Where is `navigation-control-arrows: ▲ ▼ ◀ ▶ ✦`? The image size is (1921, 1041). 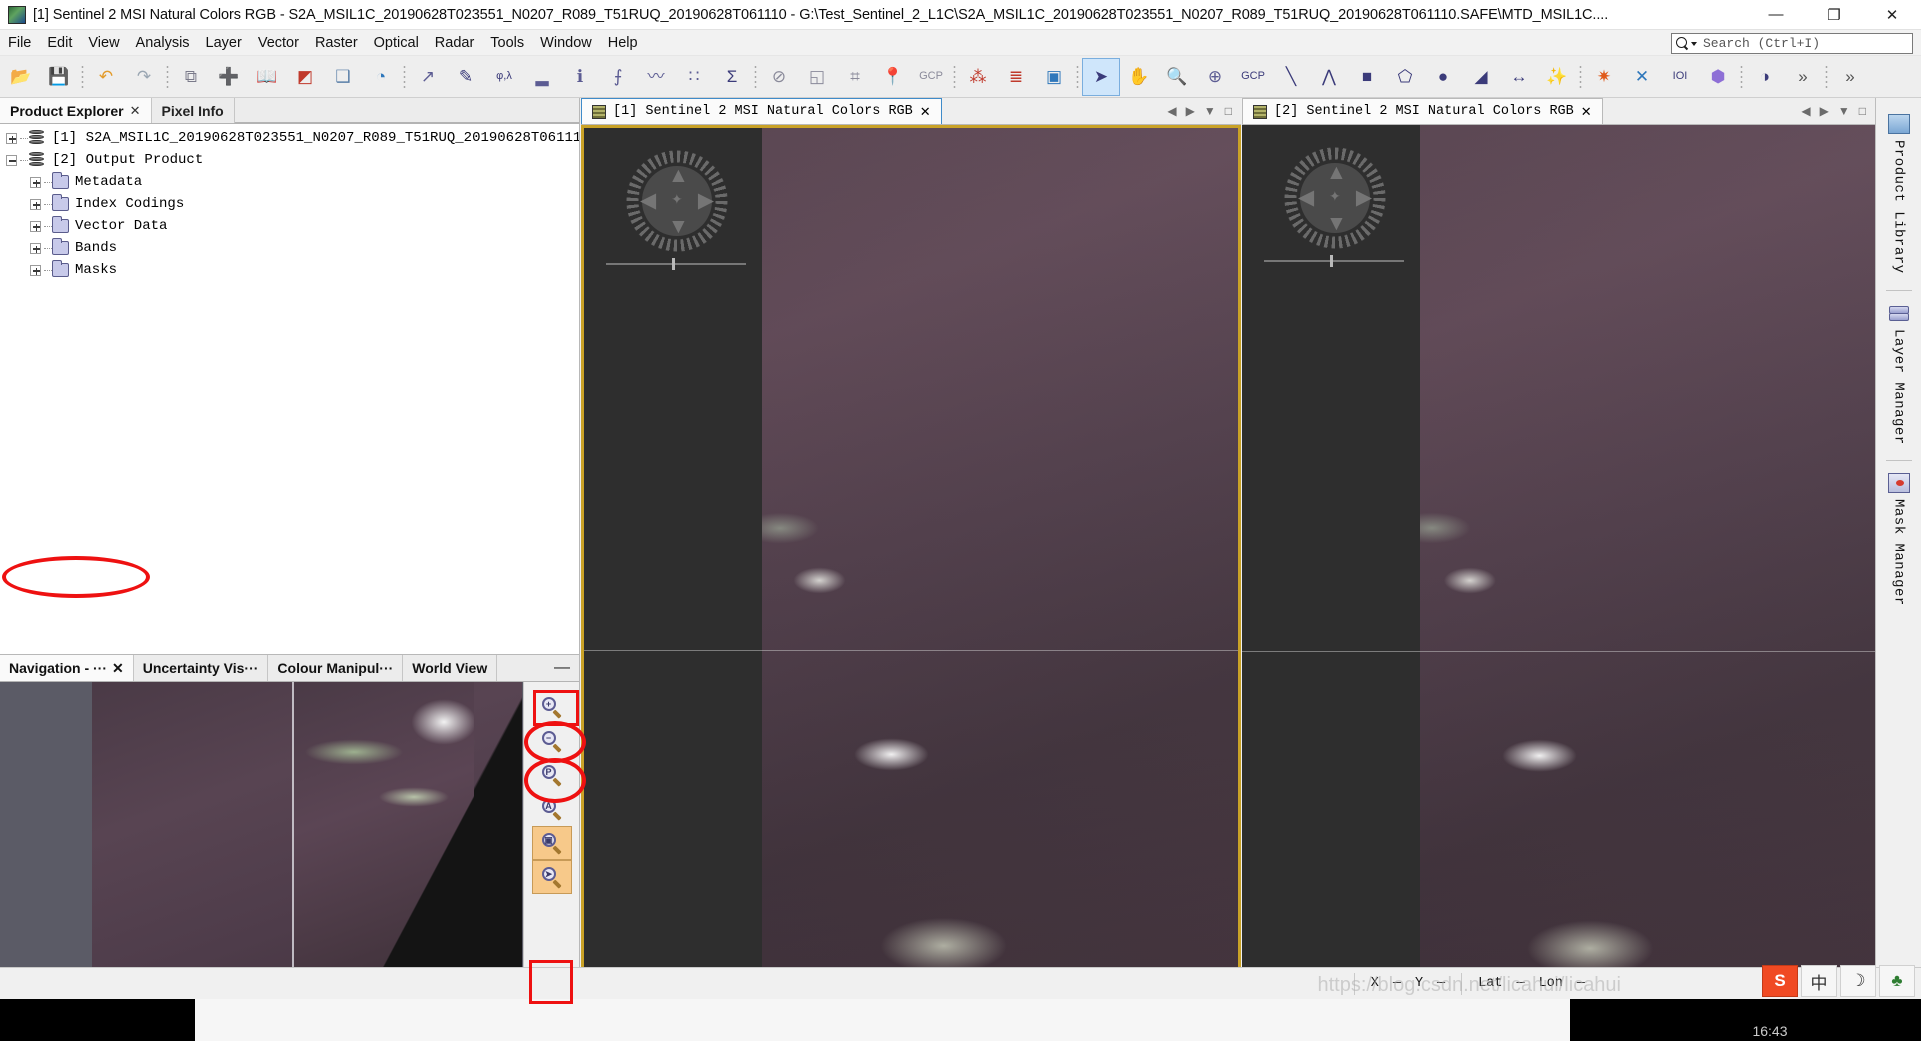 navigation-control-arrows: ▲ ▼ ◀ ▶ ✦ is located at coordinates (677, 201).